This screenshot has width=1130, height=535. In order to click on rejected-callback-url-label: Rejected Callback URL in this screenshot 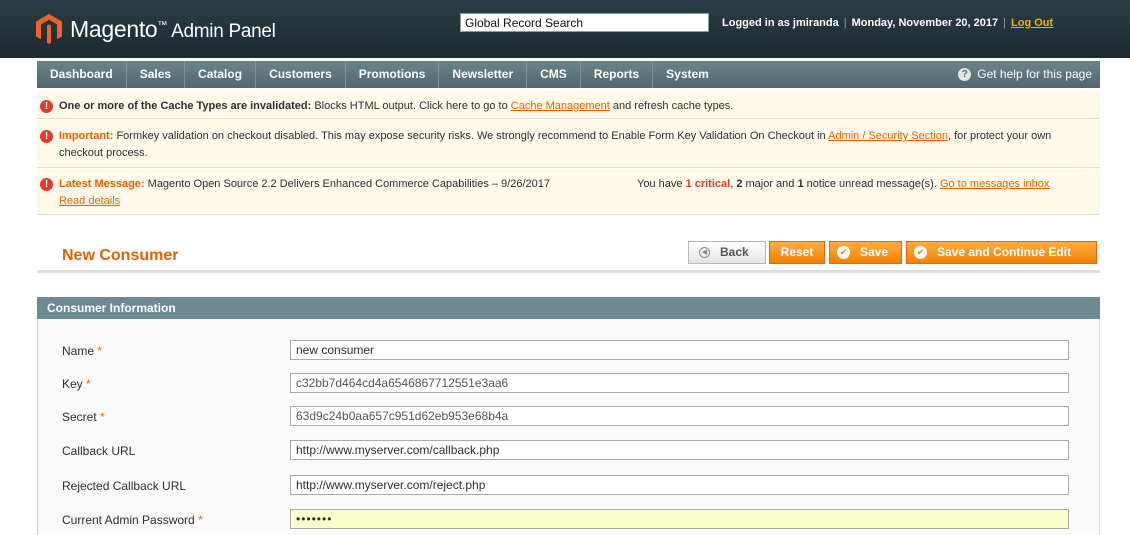, I will do `click(124, 486)`.